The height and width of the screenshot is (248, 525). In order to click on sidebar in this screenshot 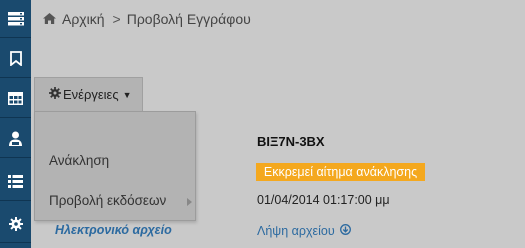, I will do `click(15, 124)`.